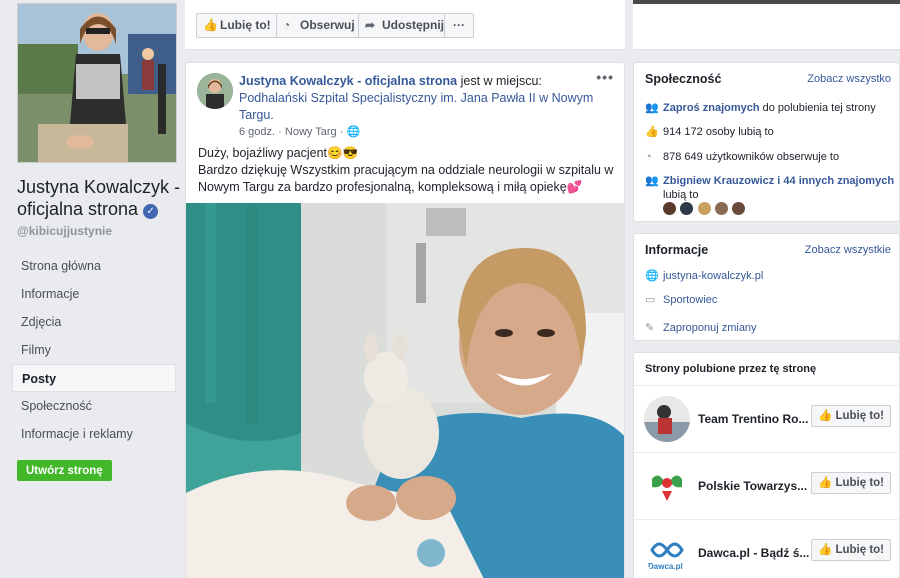 This screenshot has width=900, height=578. I want to click on community-see-all-link: Zobacz wszystko, so click(849, 79).